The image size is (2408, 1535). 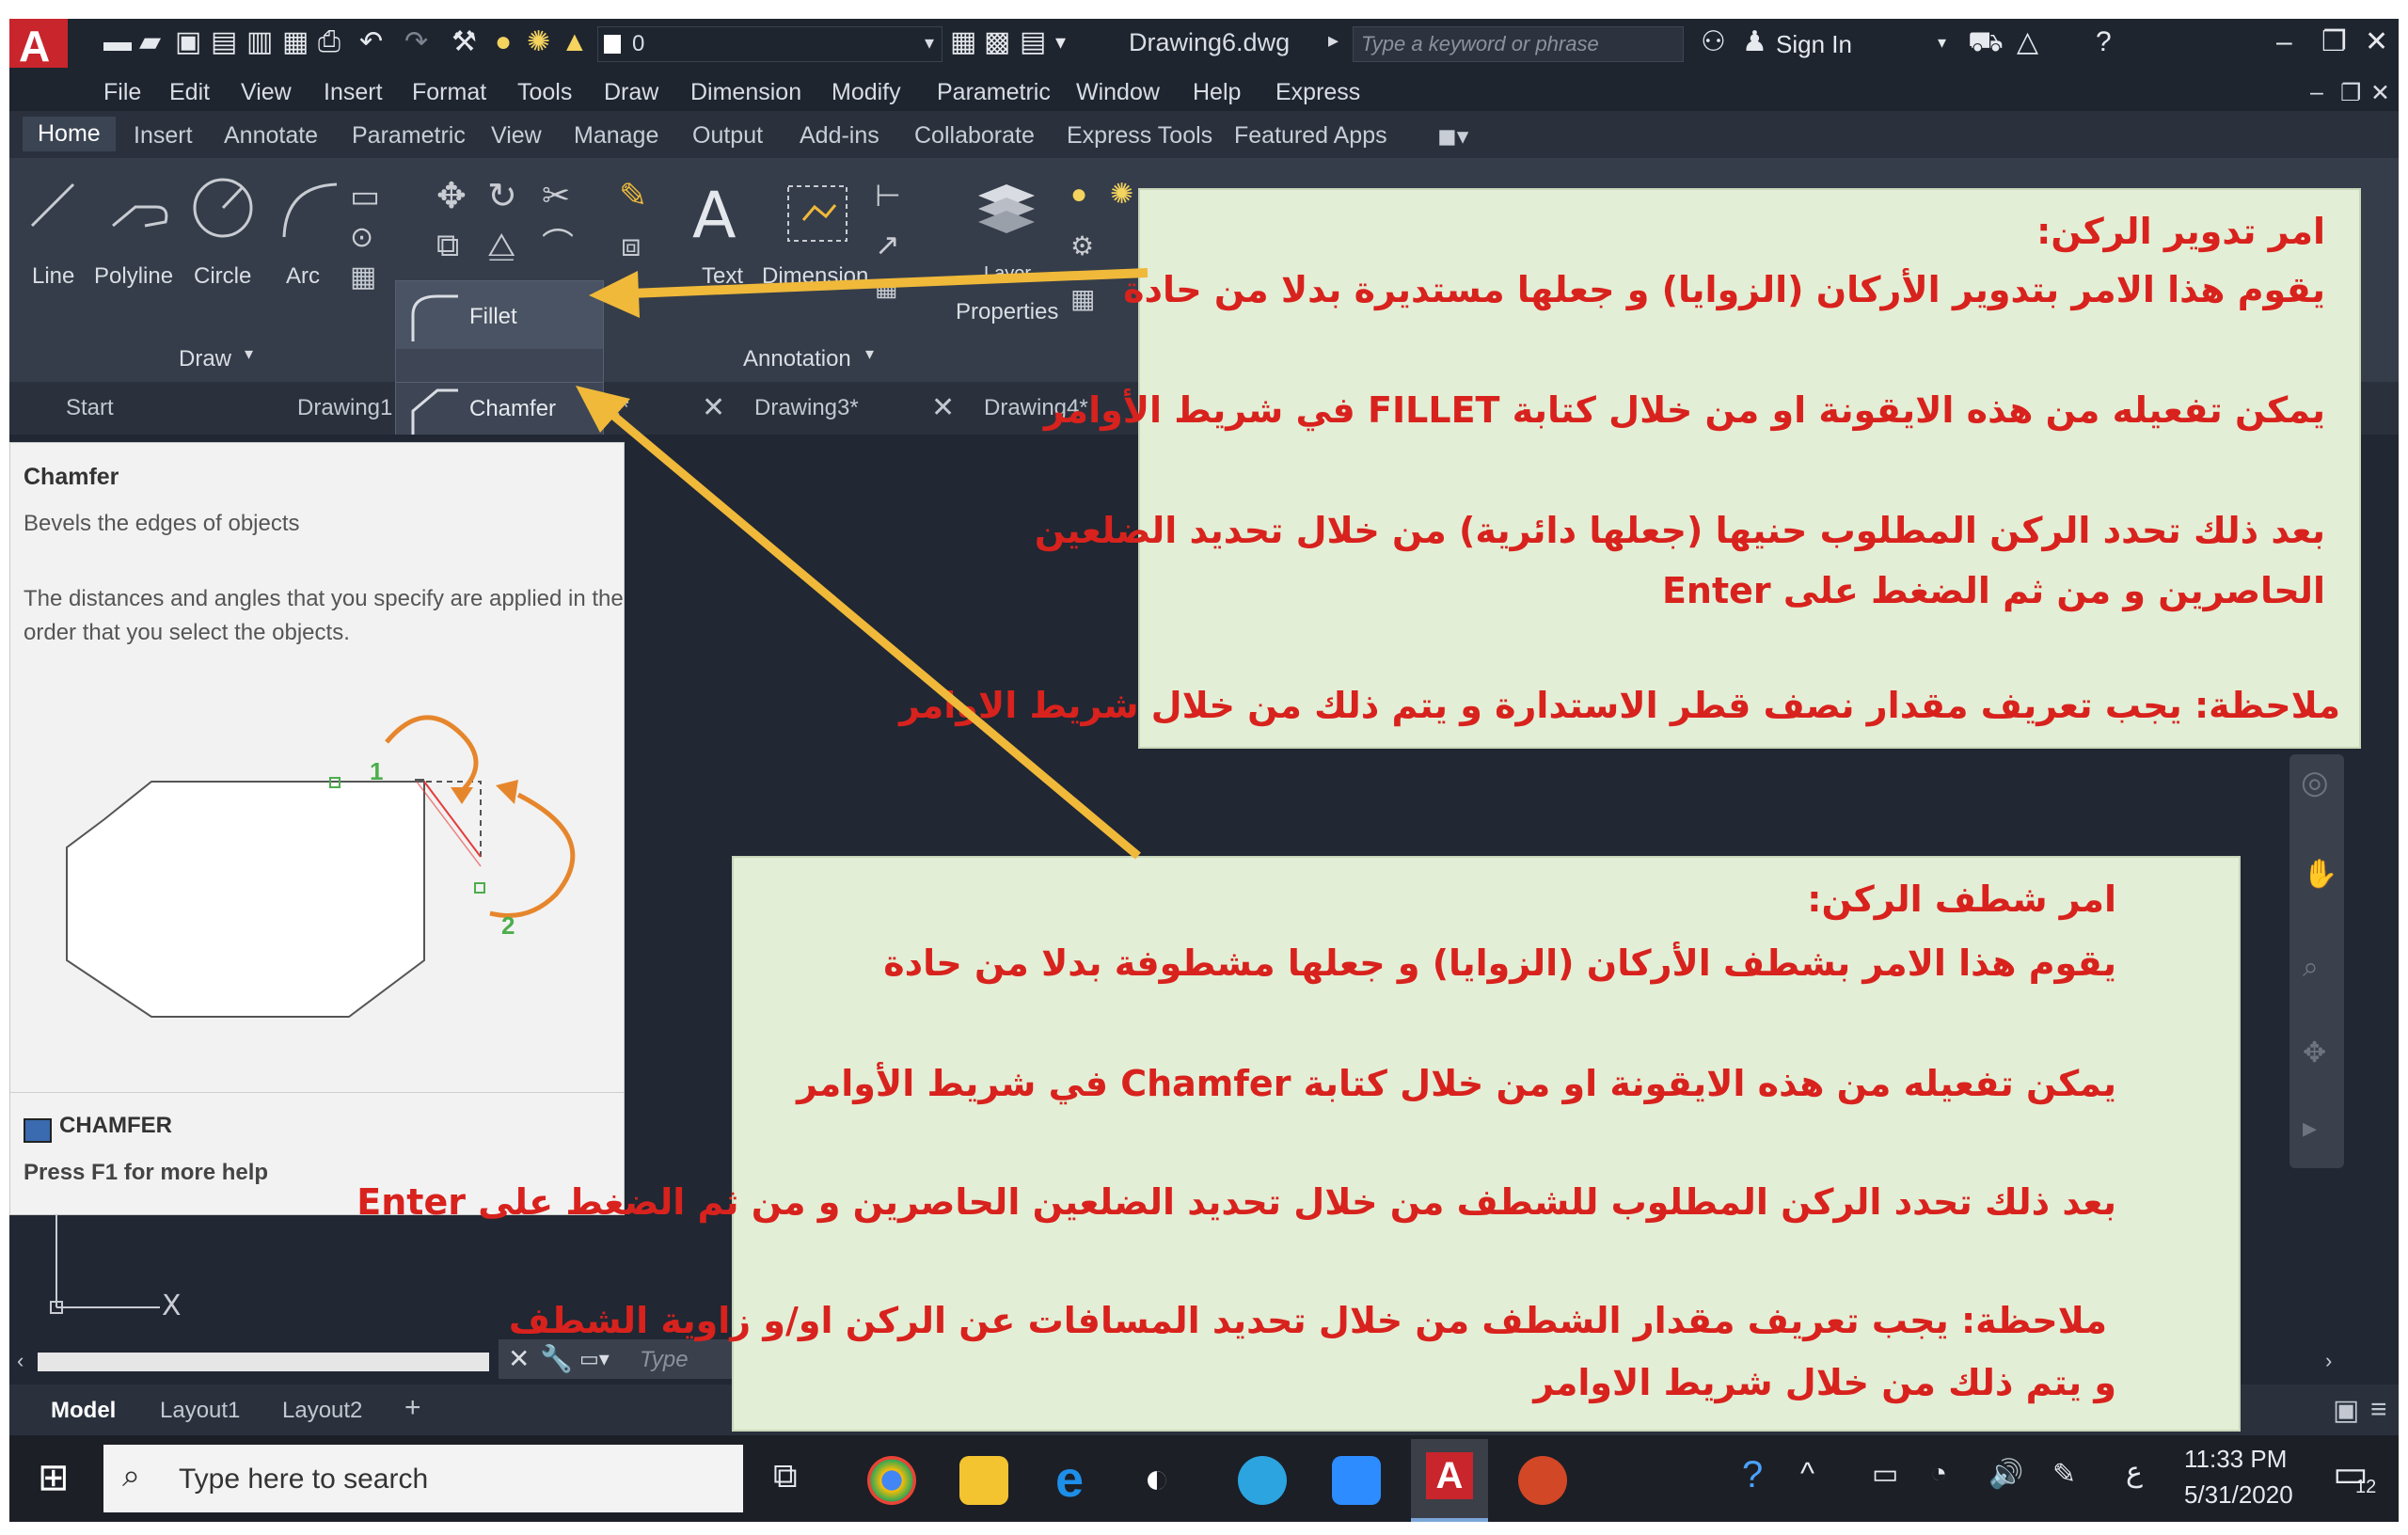 What do you see at coordinates (889, 283) in the screenshot?
I see `fillet-arrow` at bounding box center [889, 283].